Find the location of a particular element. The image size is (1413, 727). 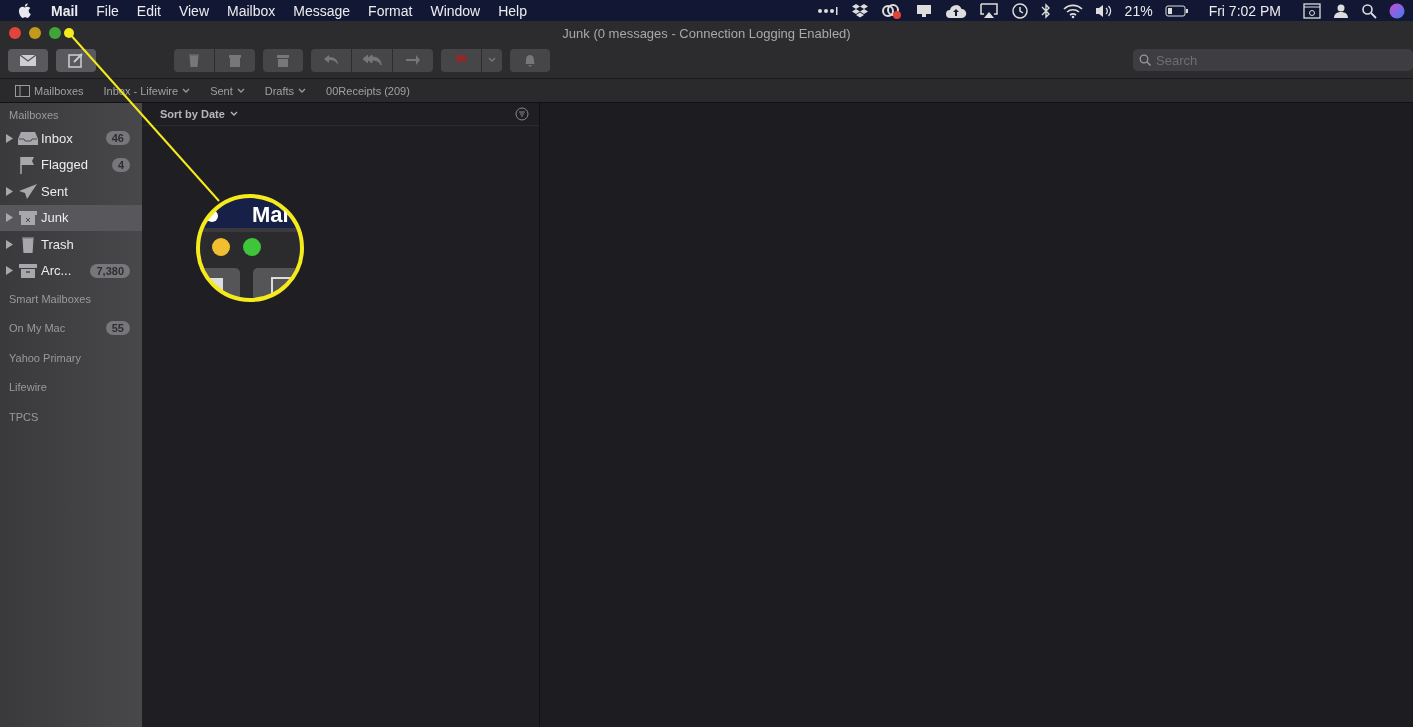

siri-icon is located at coordinates (1397, 10).